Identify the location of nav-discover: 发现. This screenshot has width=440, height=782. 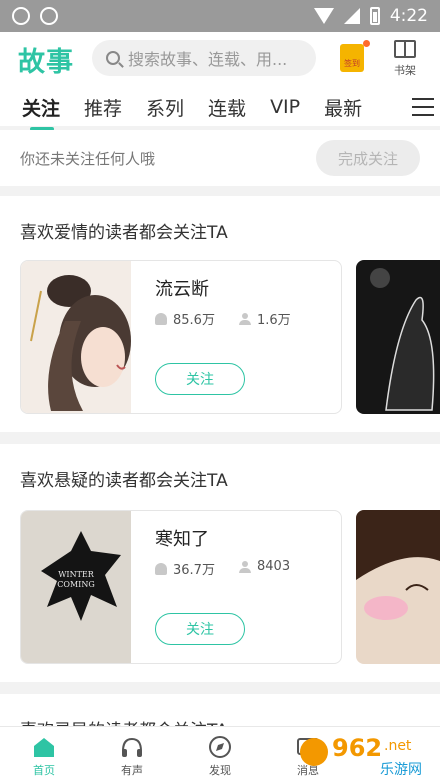
(220, 754).